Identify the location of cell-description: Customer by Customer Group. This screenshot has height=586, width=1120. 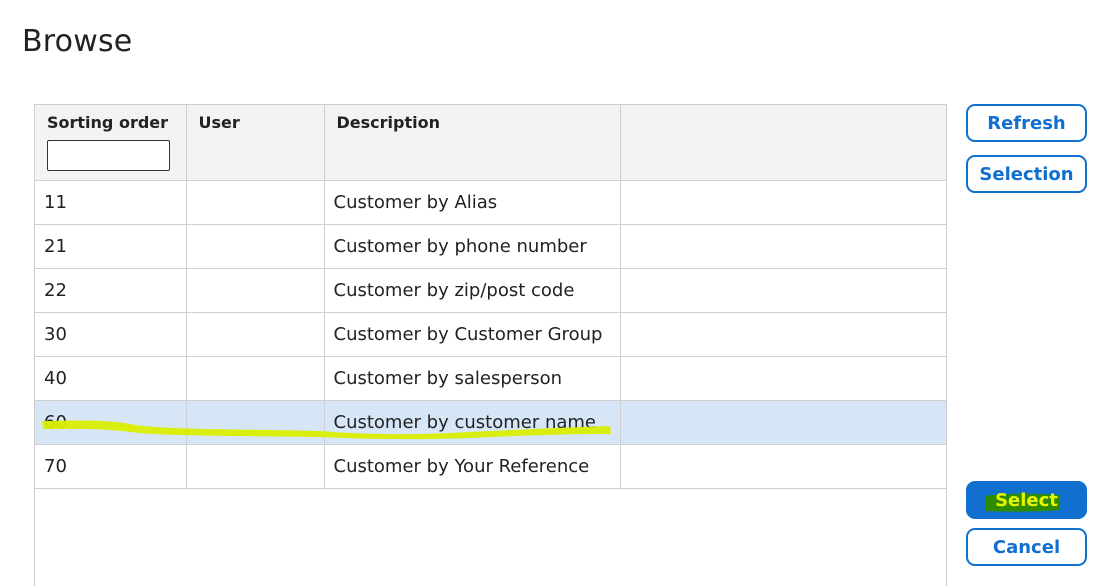
(472, 334).